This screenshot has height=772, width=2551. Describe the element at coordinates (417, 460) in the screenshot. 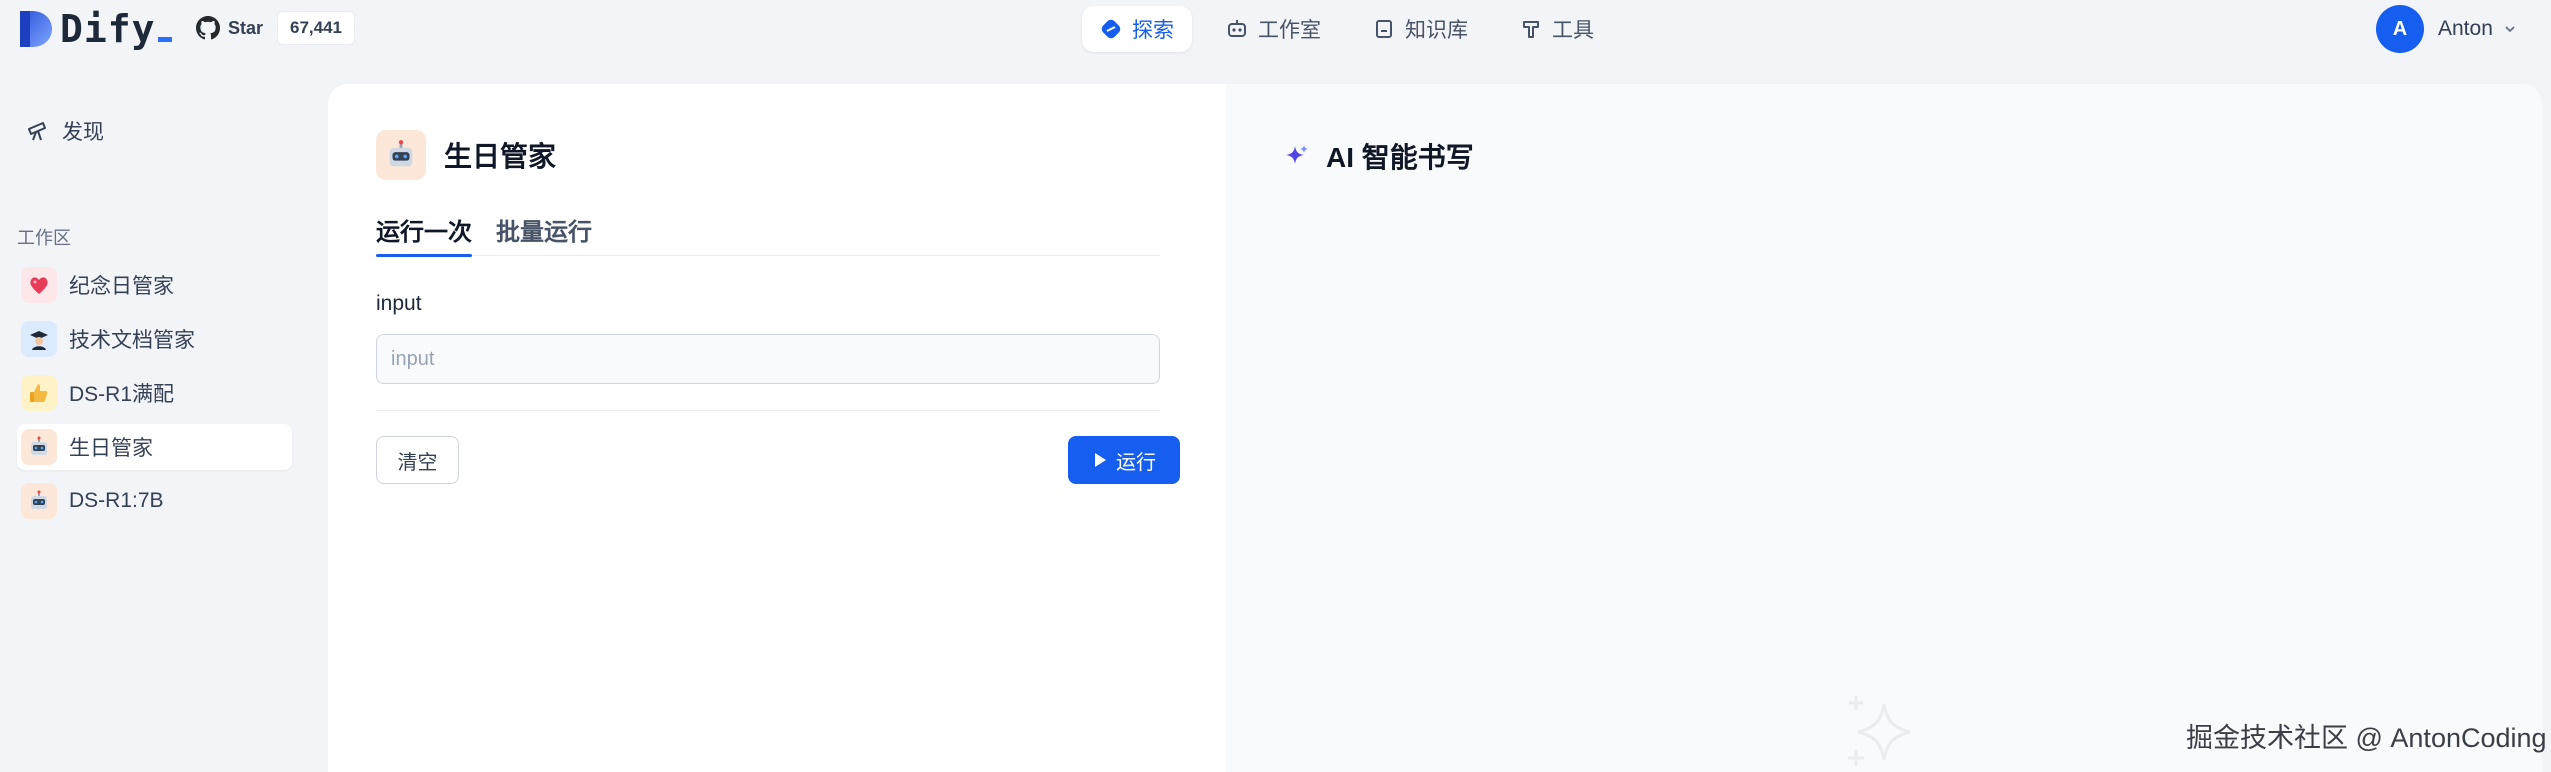

I see `clear-button: 清空` at that location.